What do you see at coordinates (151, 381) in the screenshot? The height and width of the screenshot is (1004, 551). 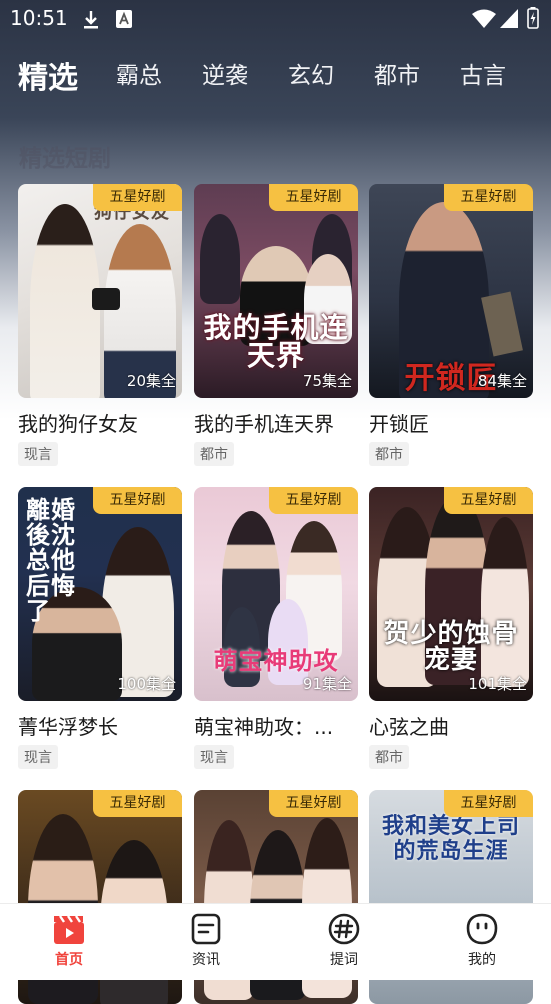 I see `episode-count: 20集全` at bounding box center [151, 381].